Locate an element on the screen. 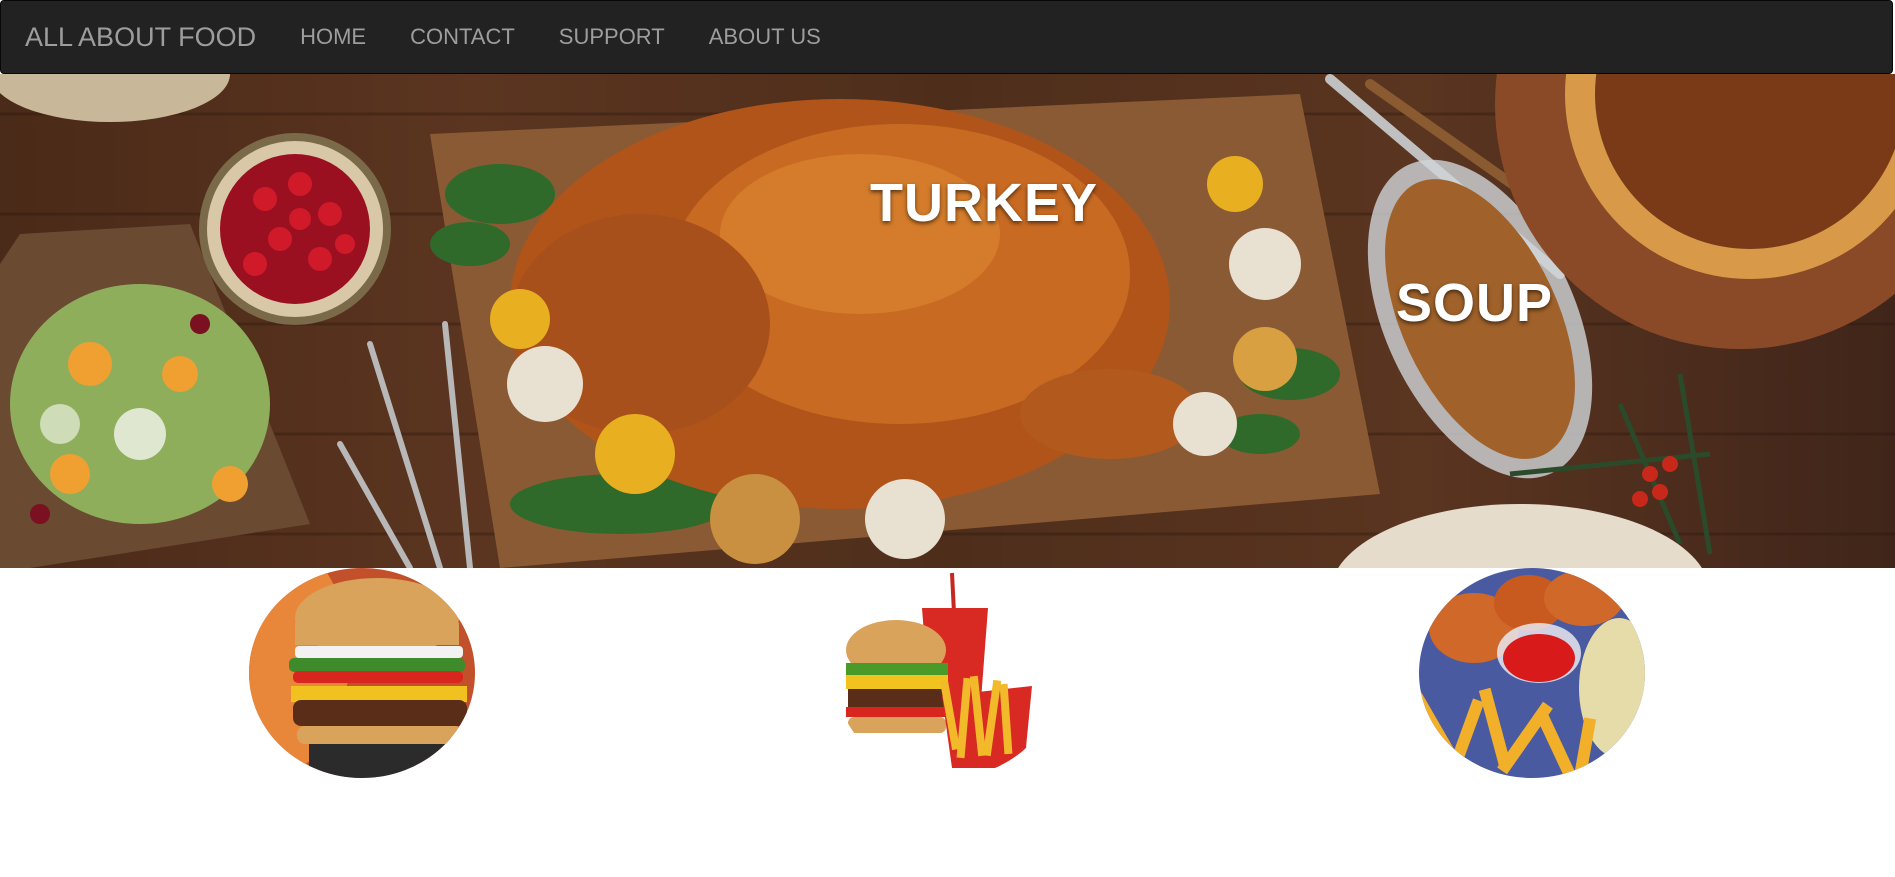 This screenshot has width=1895, height=877. combo-meal-image is located at coordinates (947, 673).